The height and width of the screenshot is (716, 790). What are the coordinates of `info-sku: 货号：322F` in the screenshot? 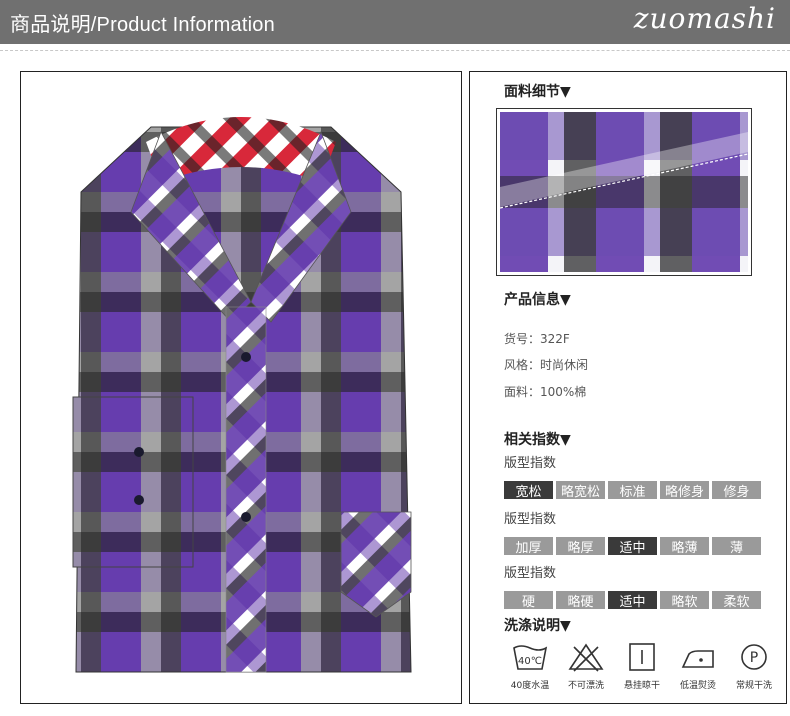 It's located at (537, 339).